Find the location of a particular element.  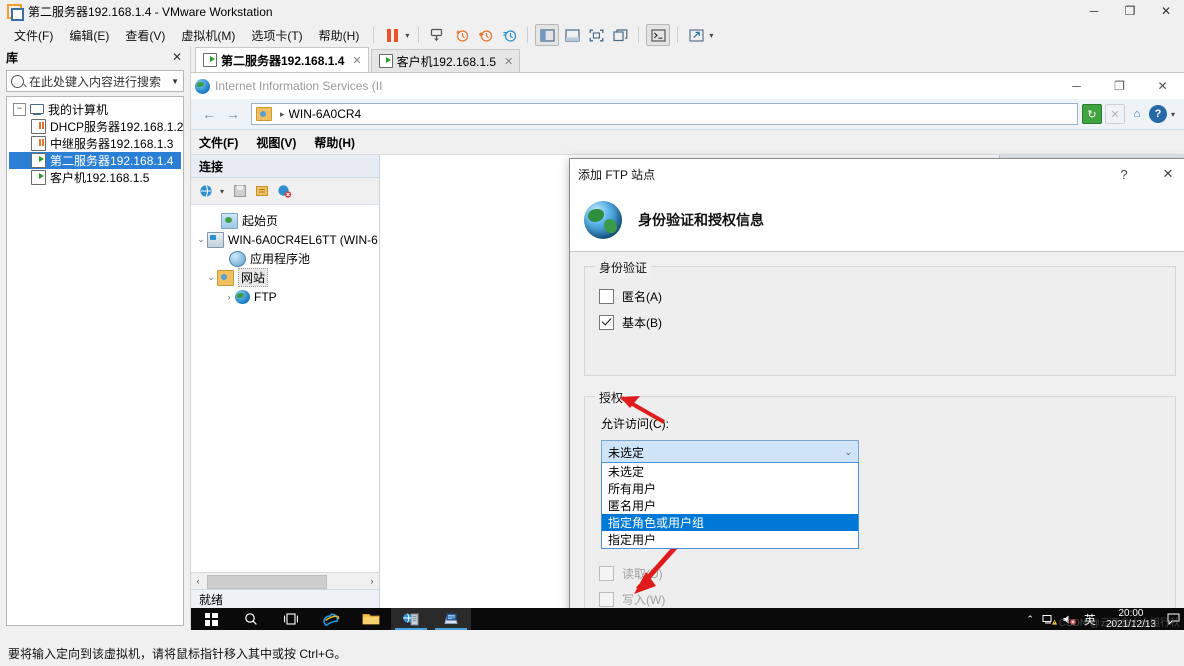

snapshot-icon is located at coordinates (437, 35).